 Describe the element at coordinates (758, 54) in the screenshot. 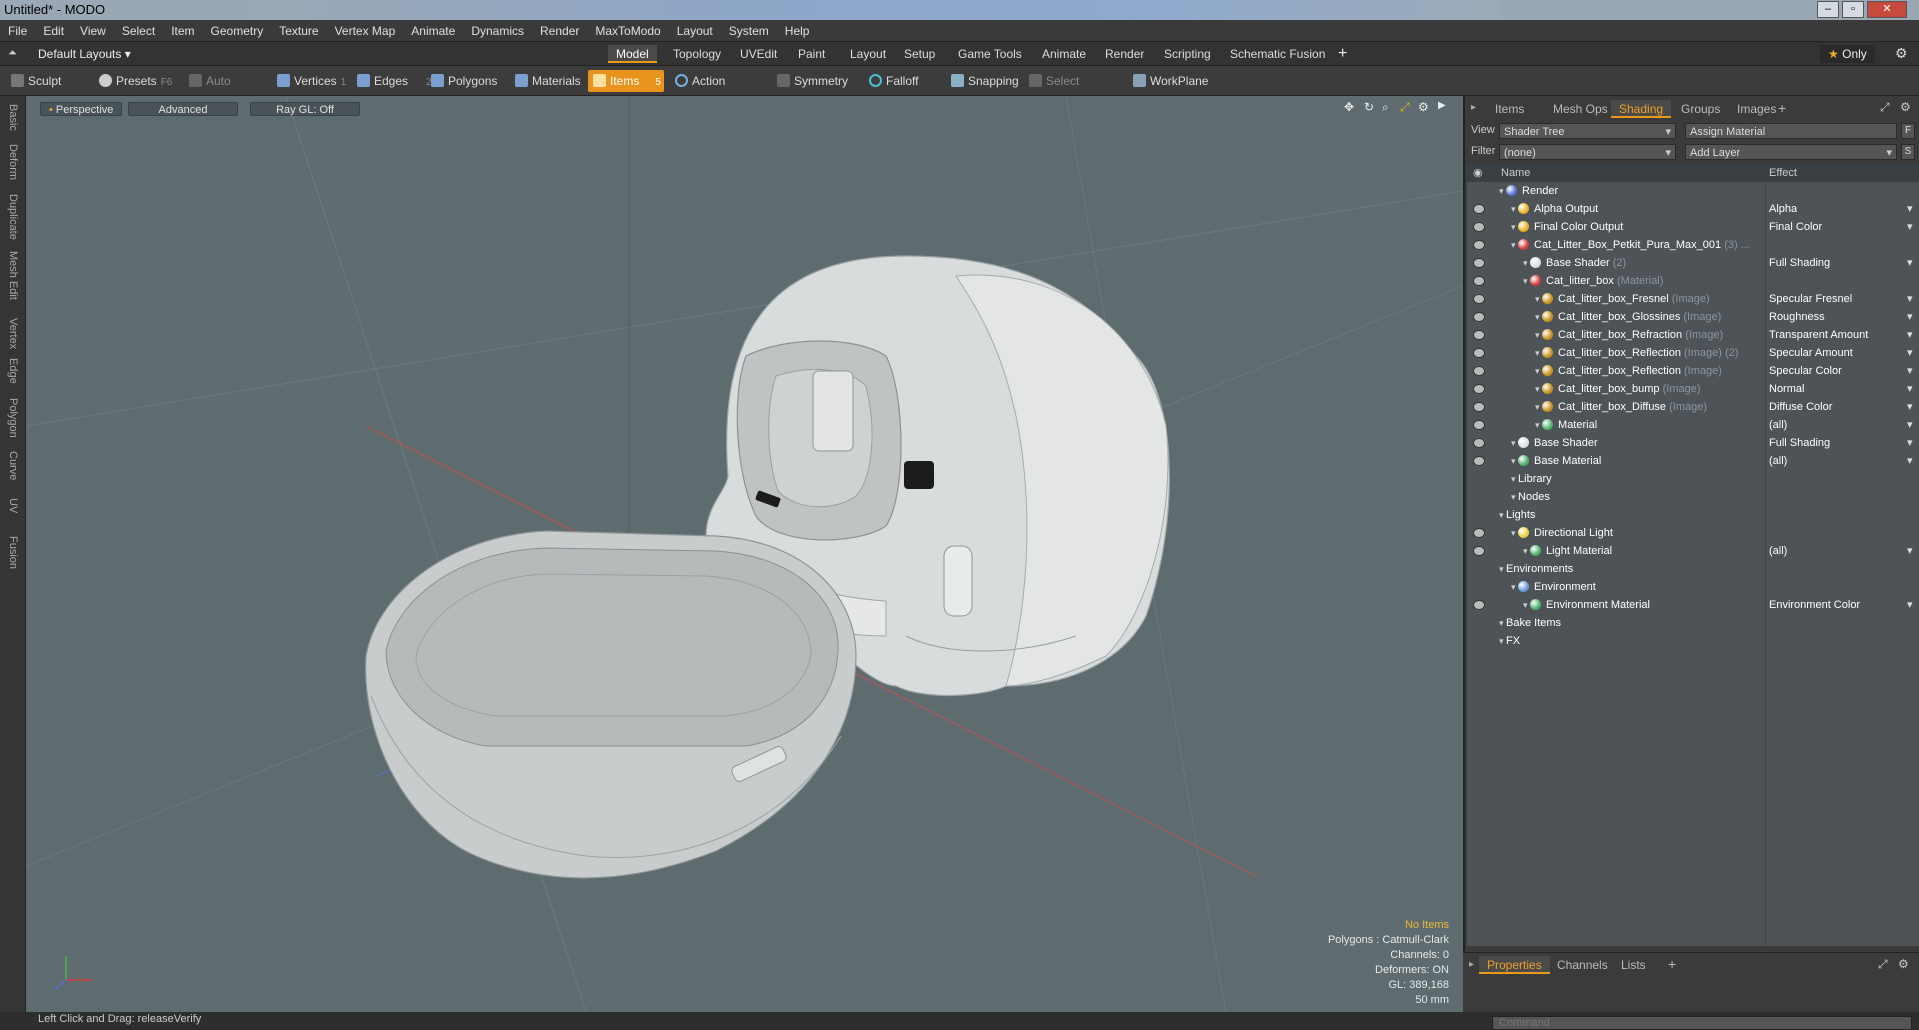

I see `tab-uvedit: UVEdit` at that location.